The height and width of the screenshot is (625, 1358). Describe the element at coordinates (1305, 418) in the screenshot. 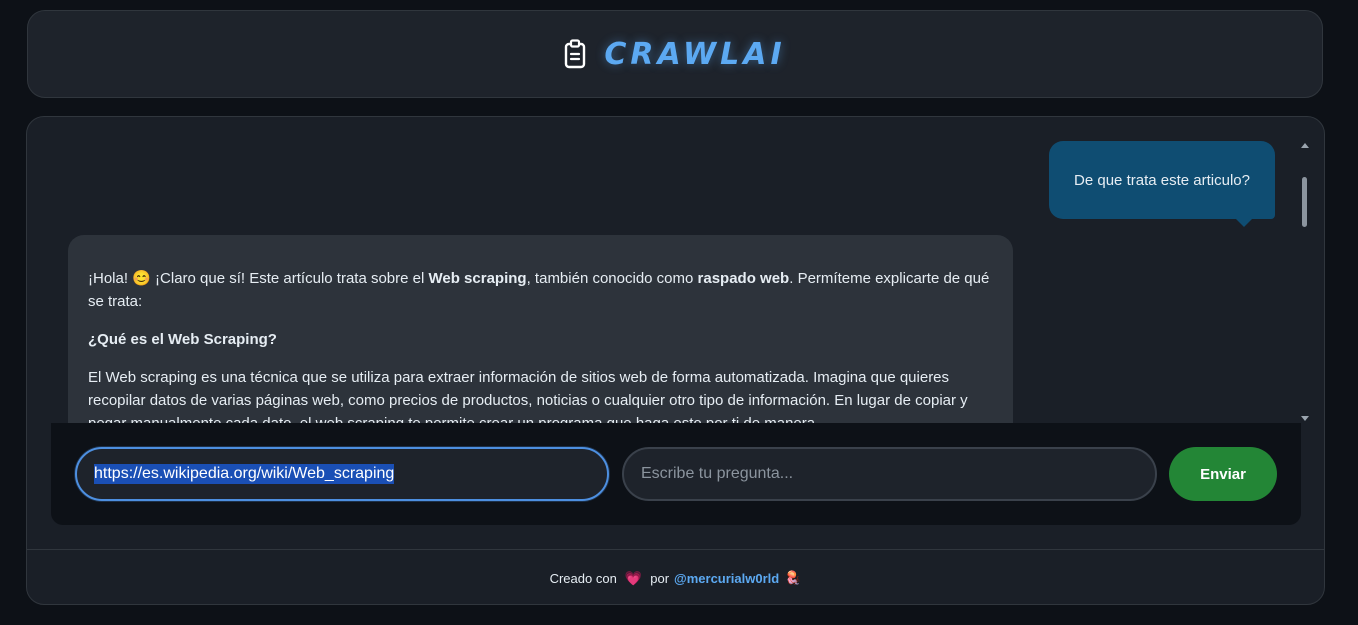

I see `scroll-down-arrow-icon` at that location.